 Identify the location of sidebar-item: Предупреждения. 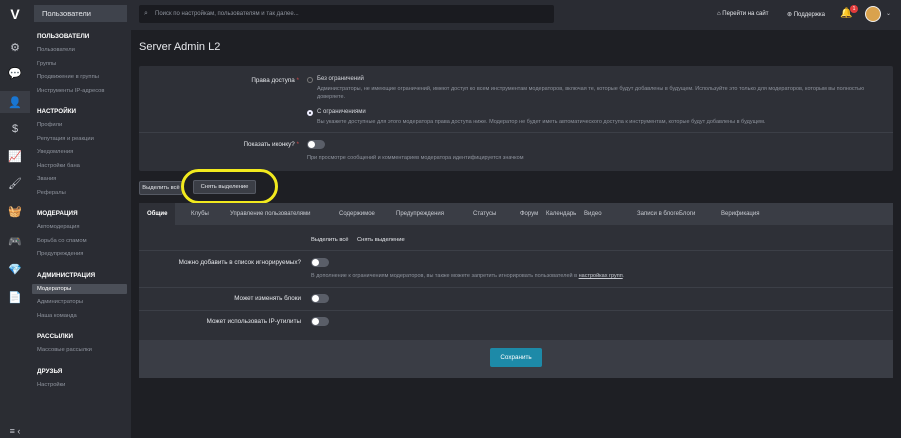
(60, 254).